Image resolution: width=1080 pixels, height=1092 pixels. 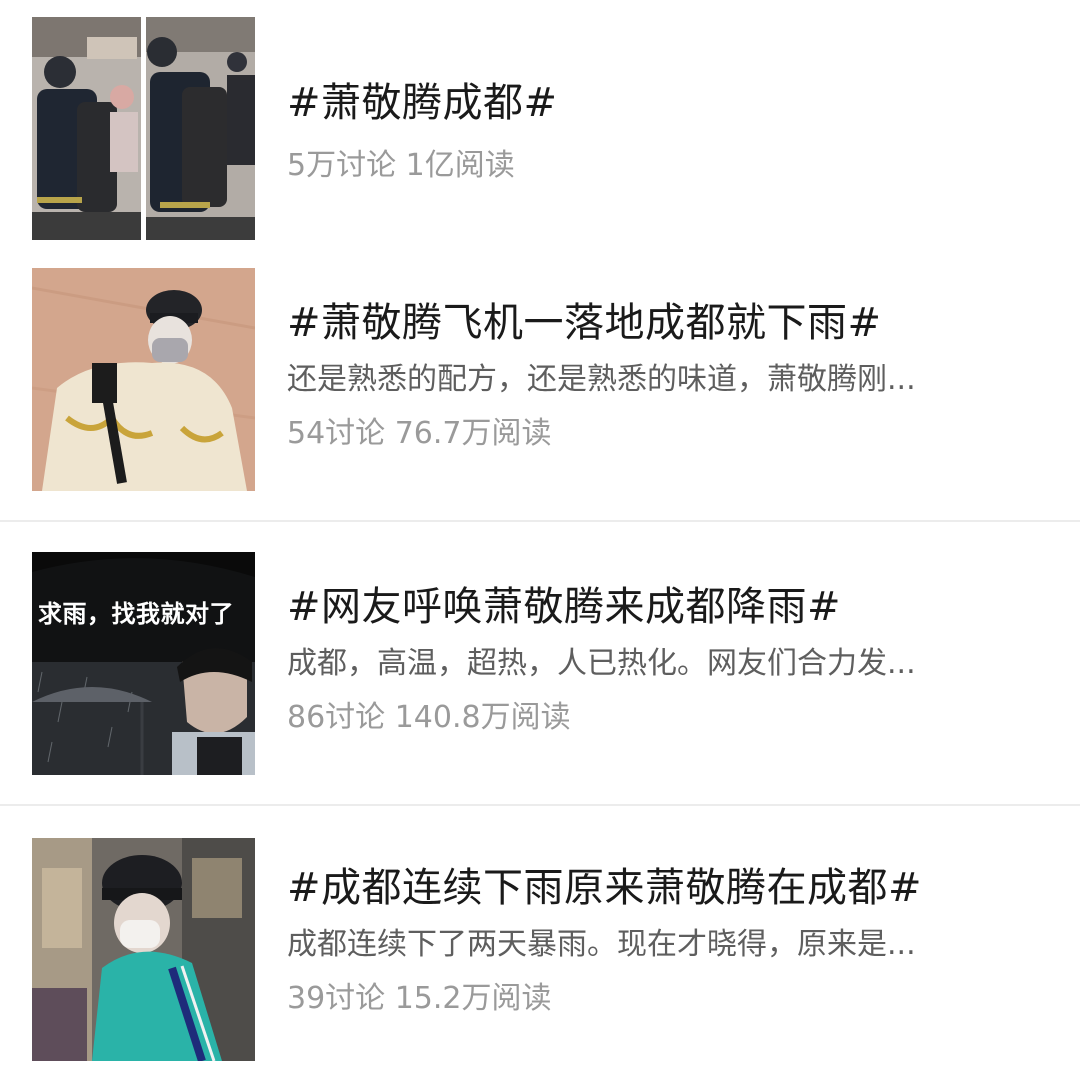 I want to click on topic-title: #网友呼唤萧敬腾来成都降雨#, so click(x=663, y=607).